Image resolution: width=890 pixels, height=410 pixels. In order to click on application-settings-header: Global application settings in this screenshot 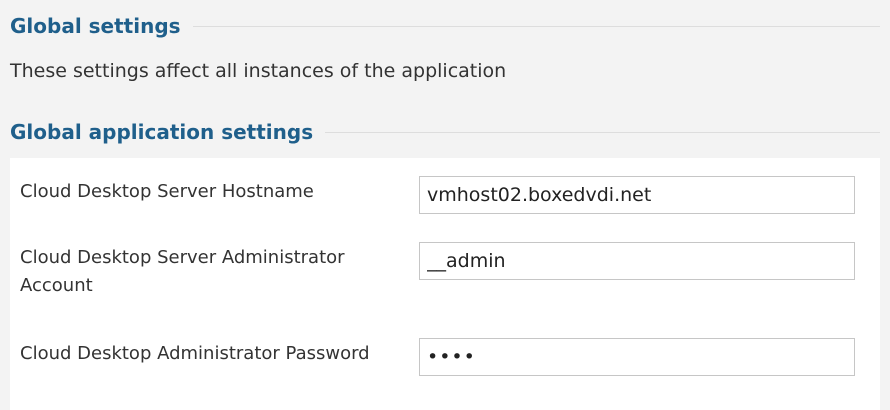, I will do `click(445, 132)`.